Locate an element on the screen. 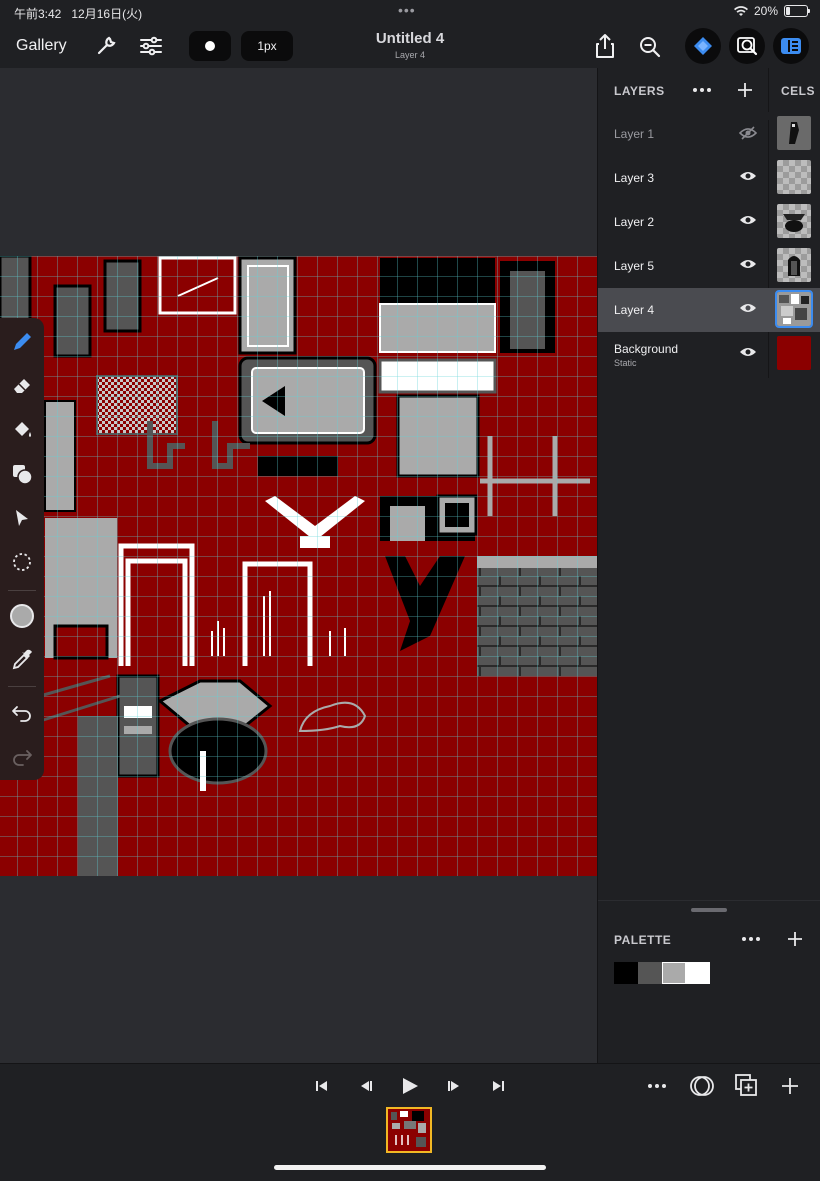  palette-title: PALETTE is located at coordinates (643, 940).